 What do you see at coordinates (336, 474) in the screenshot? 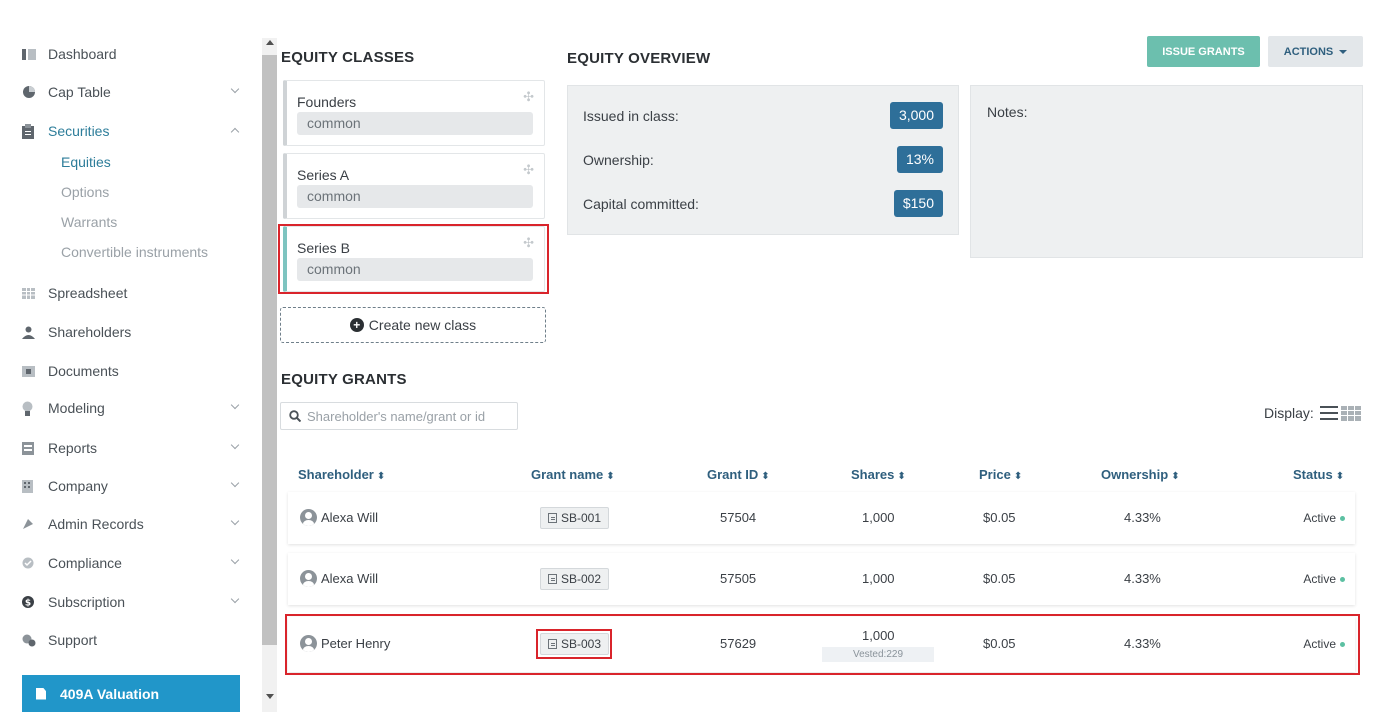
I see `column-label: Shareholder` at bounding box center [336, 474].